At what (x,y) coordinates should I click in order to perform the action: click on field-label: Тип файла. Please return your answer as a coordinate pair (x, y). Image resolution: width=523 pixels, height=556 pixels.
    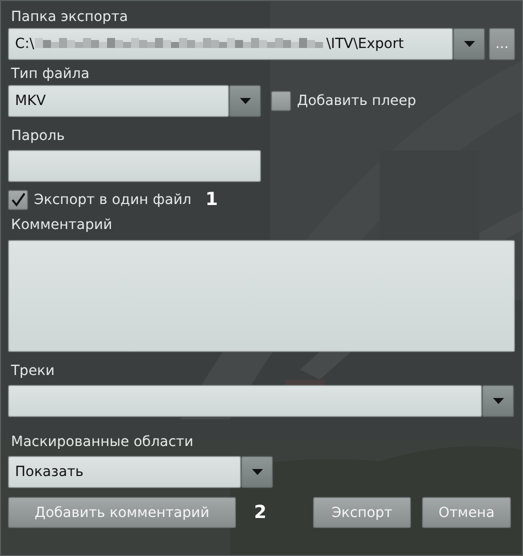
    Looking at the image, I should click on (50, 74).